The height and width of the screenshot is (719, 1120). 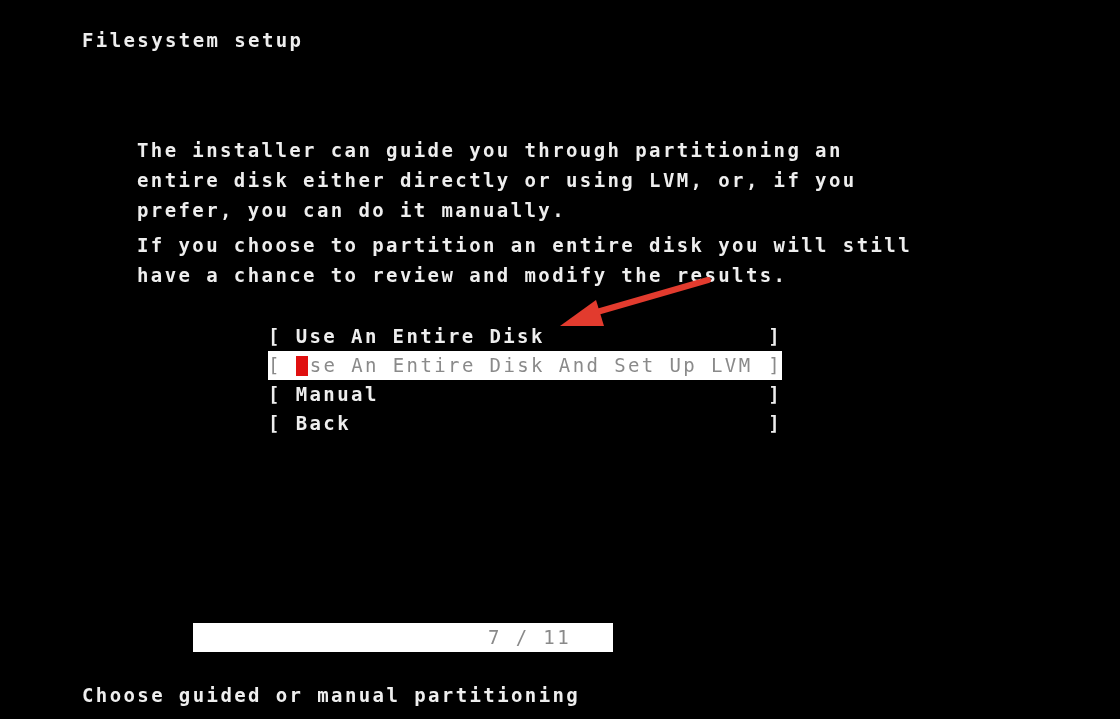 What do you see at coordinates (524, 260) in the screenshot?
I see `instruction-text: If you choose to partition an entire disk you will still have a chance to review and modify the results.` at bounding box center [524, 260].